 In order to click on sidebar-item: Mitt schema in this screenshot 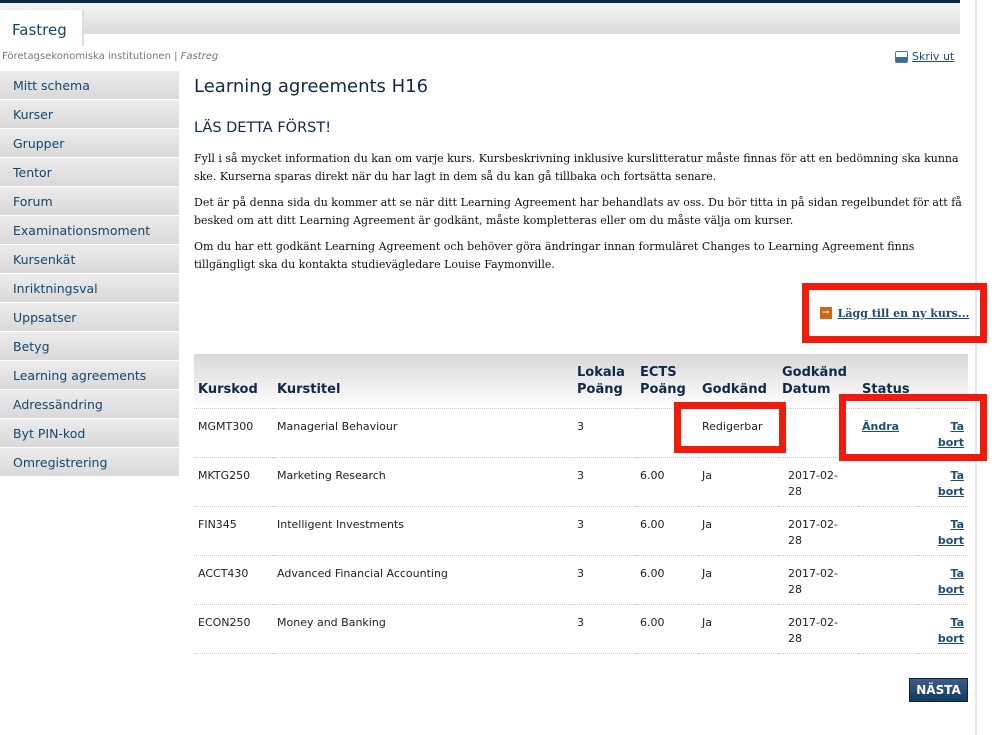, I will do `click(89, 85)`.